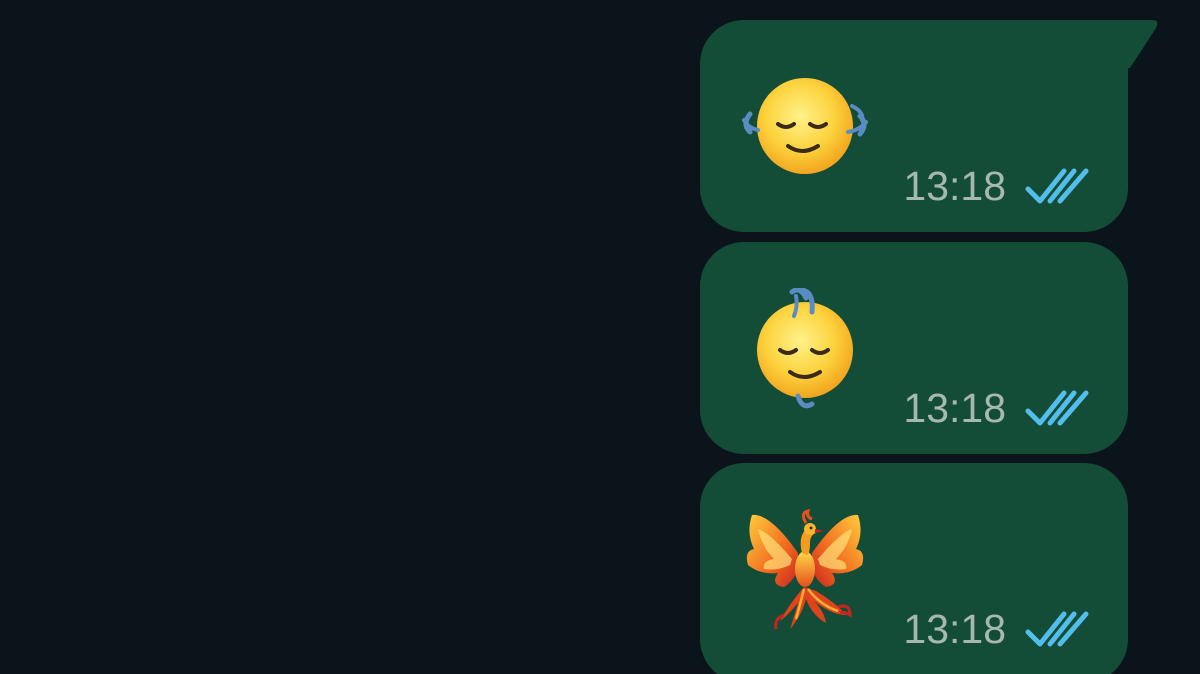 The image size is (1200, 674). What do you see at coordinates (805, 126) in the screenshot?
I see `face-with-motion-horizontal-icon` at bounding box center [805, 126].